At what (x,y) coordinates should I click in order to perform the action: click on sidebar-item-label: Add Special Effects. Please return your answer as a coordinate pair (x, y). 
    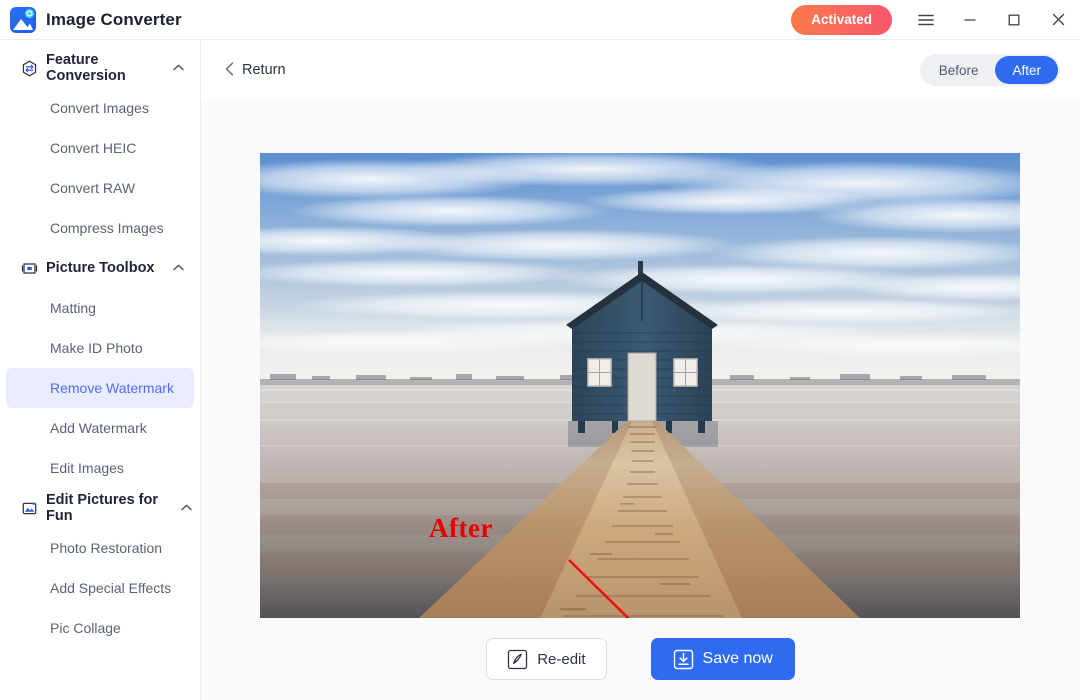
    Looking at the image, I should click on (111, 588).